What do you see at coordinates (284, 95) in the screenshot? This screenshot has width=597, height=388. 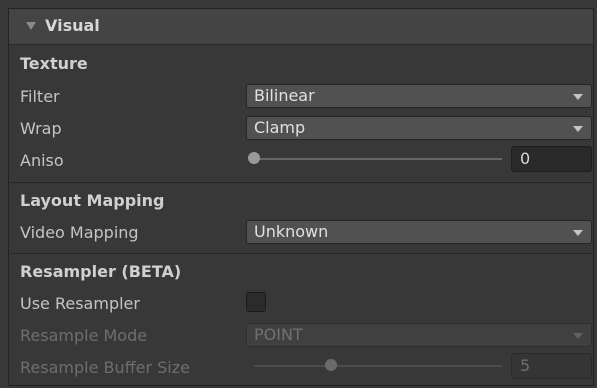 I see `filter-value: Bilinear` at bounding box center [284, 95].